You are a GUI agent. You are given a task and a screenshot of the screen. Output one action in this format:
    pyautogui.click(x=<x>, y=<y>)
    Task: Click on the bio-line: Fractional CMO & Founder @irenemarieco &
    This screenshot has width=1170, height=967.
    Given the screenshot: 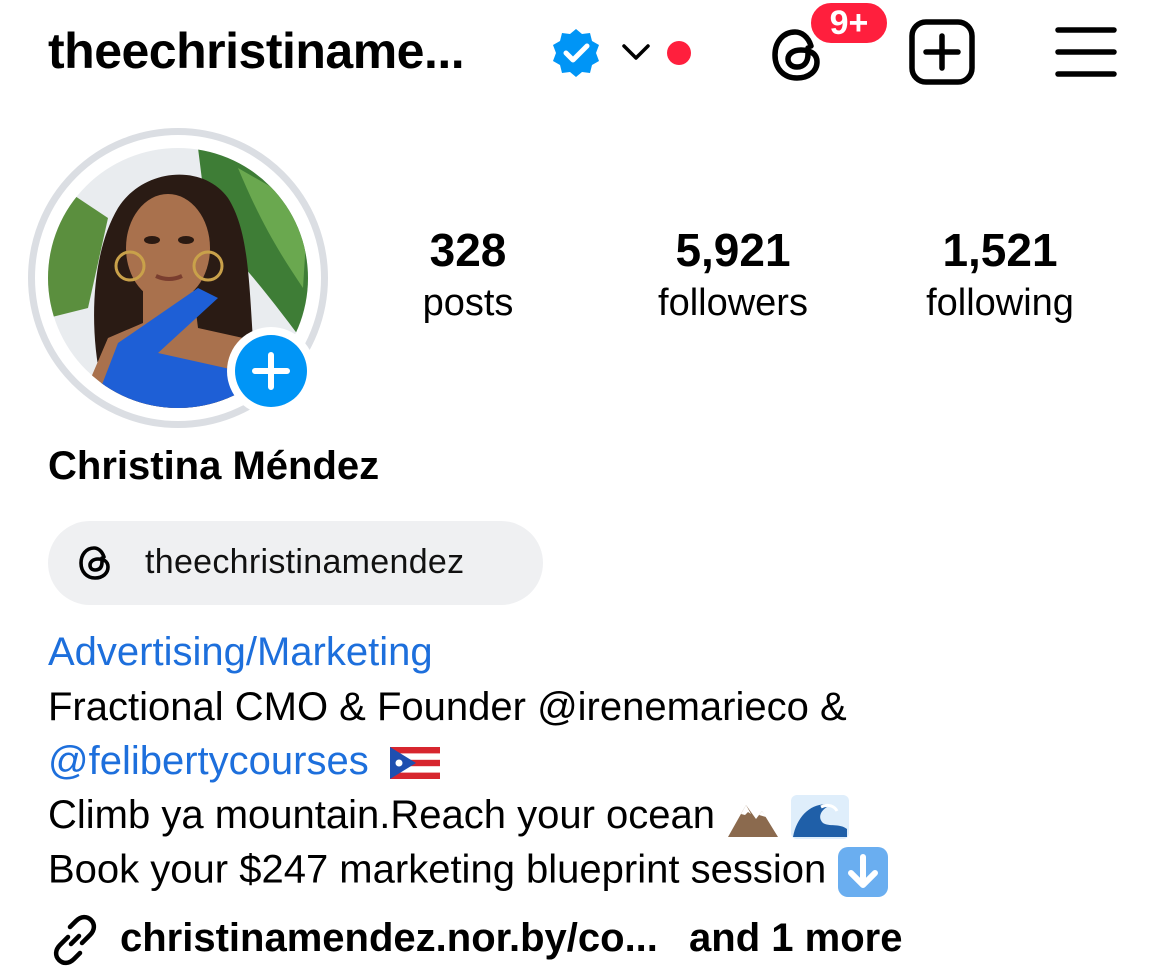 What is the action you would take?
    pyautogui.click(x=447, y=707)
    